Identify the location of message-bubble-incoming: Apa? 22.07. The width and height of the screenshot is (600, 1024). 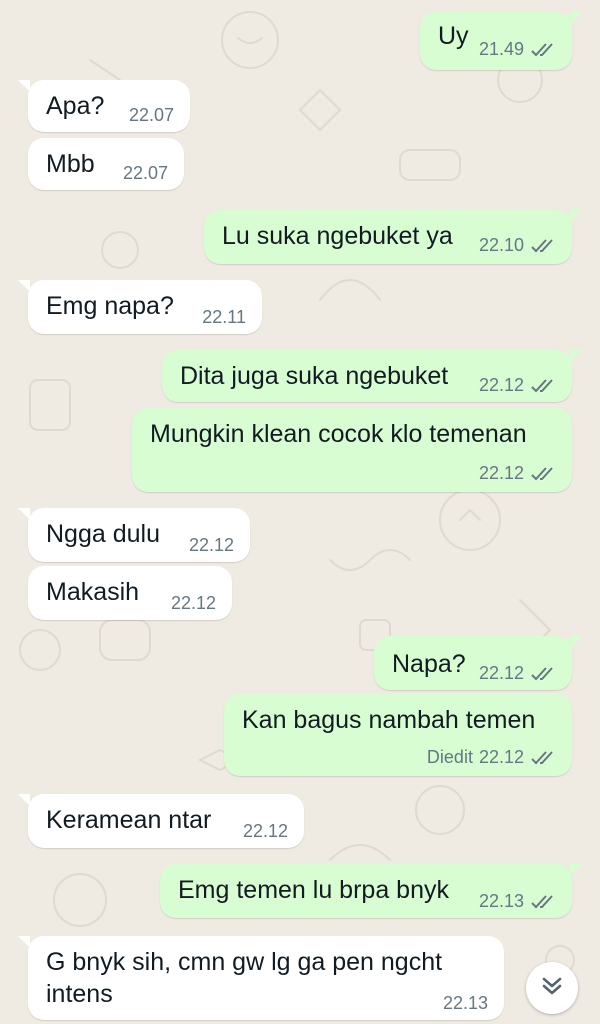
(104, 106).